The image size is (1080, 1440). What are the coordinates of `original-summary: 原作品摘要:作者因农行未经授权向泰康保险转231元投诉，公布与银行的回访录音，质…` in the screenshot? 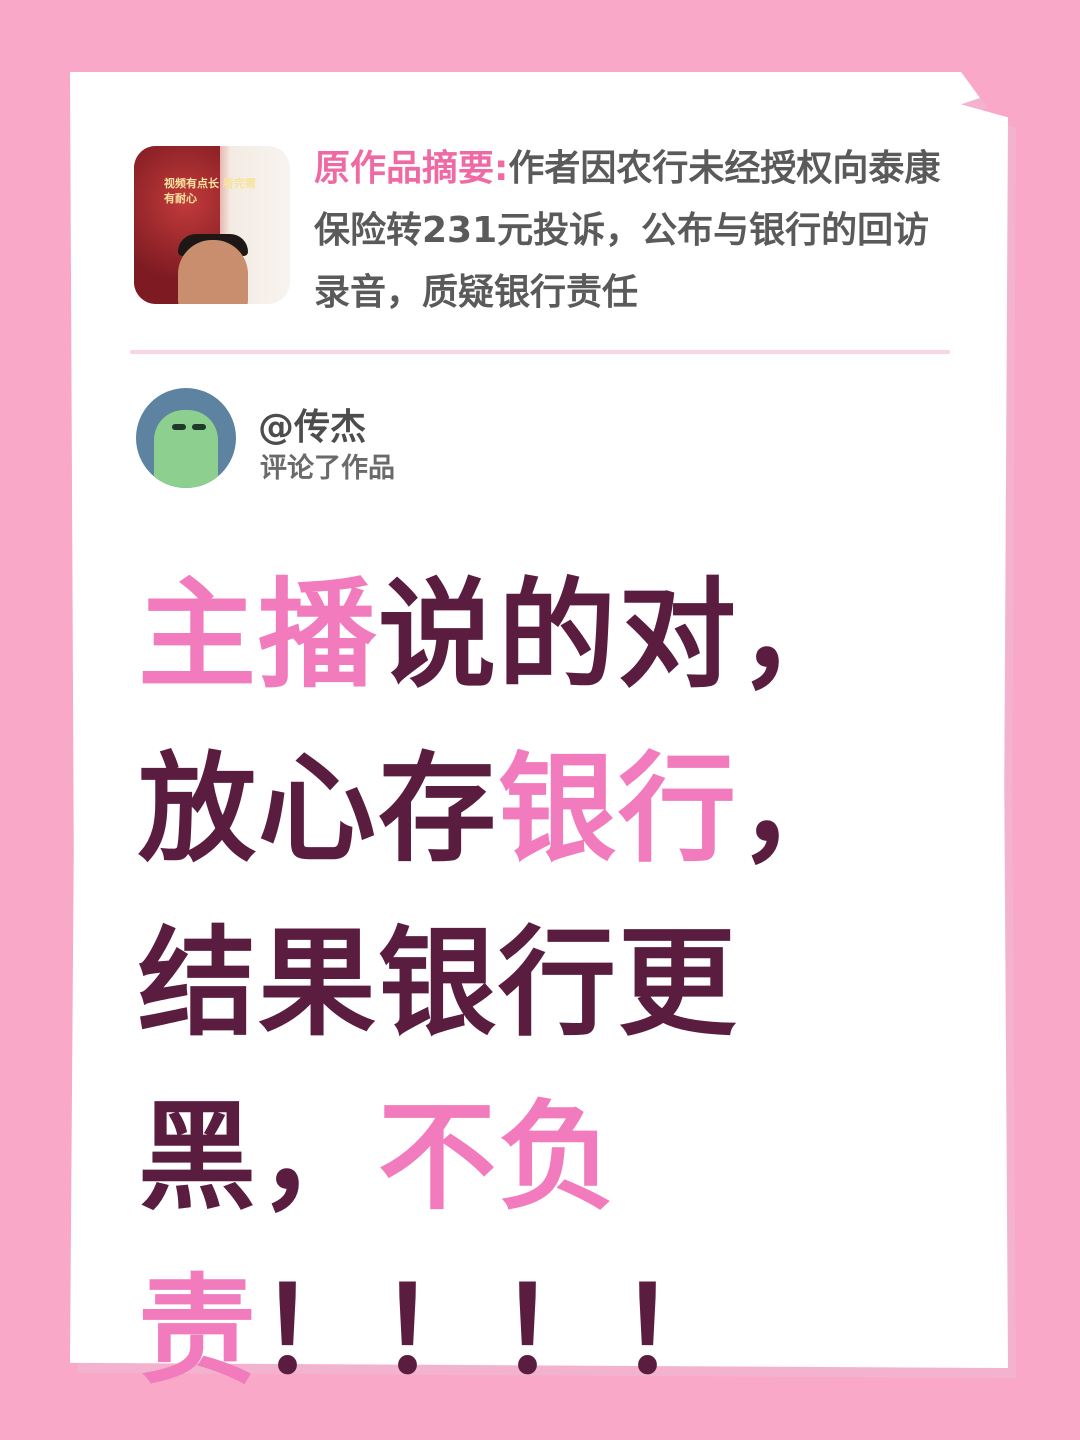 It's located at (639, 231).